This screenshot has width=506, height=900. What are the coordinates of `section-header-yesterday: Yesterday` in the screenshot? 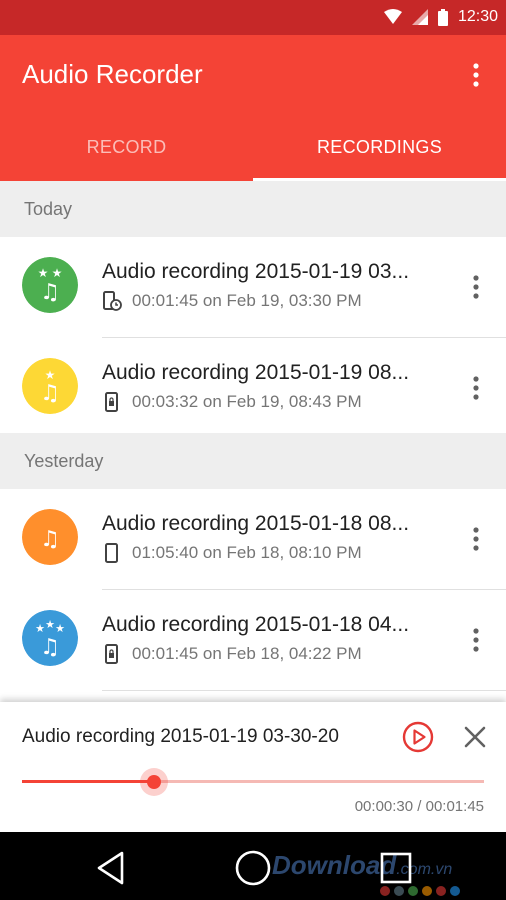 It's located at (253, 461).